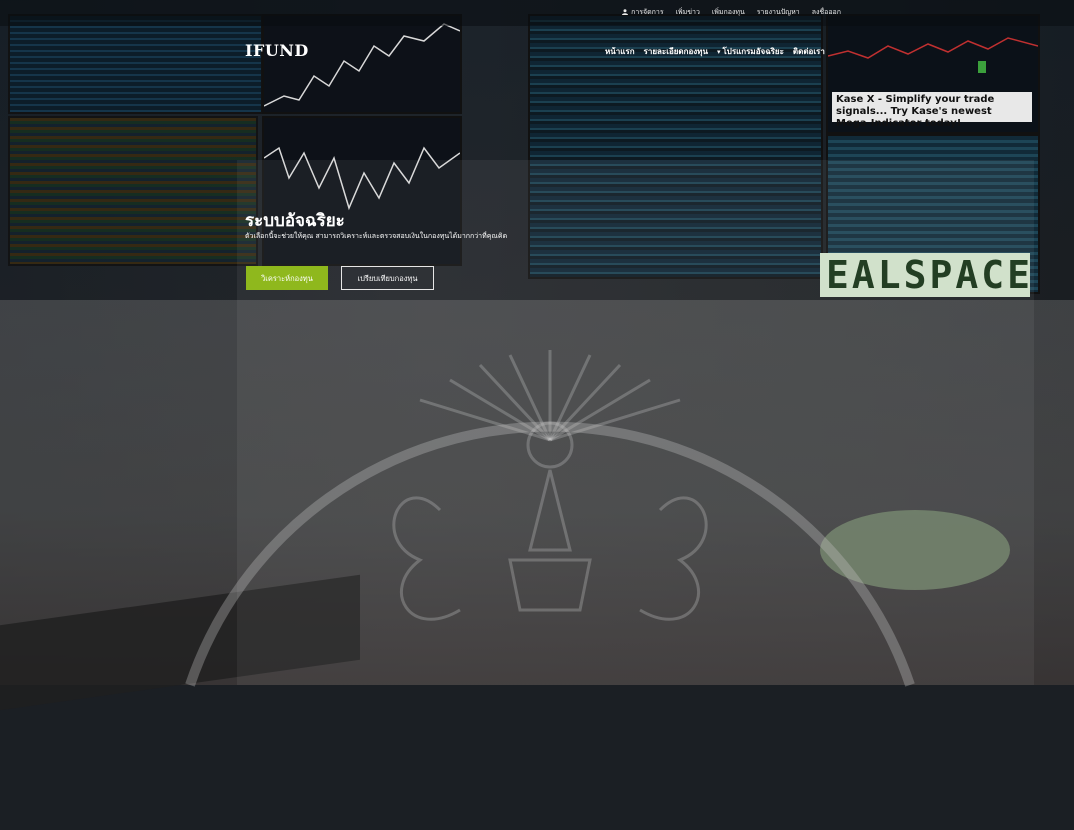  I want to click on top-link-manage: การจัดการ, so click(643, 12).